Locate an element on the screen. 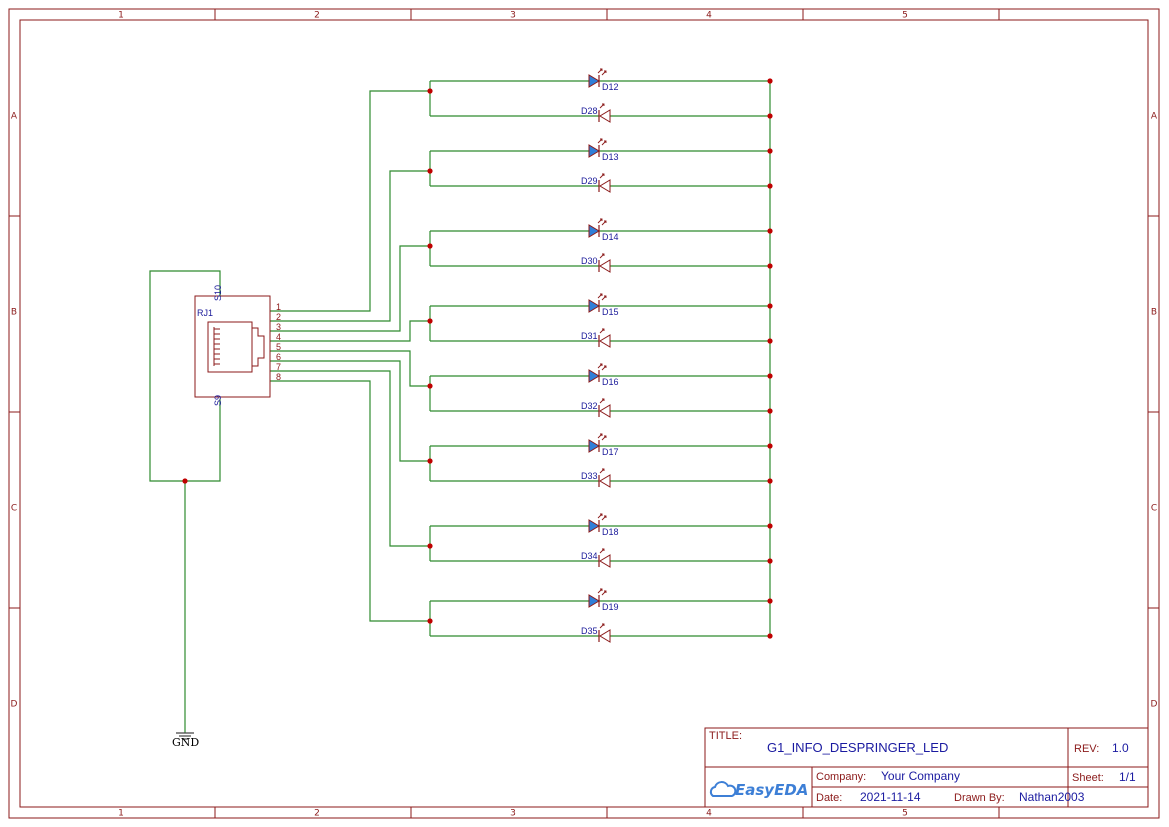 The width and height of the screenshot is (1169, 827). led-ref: D19 is located at coordinates (610, 607).